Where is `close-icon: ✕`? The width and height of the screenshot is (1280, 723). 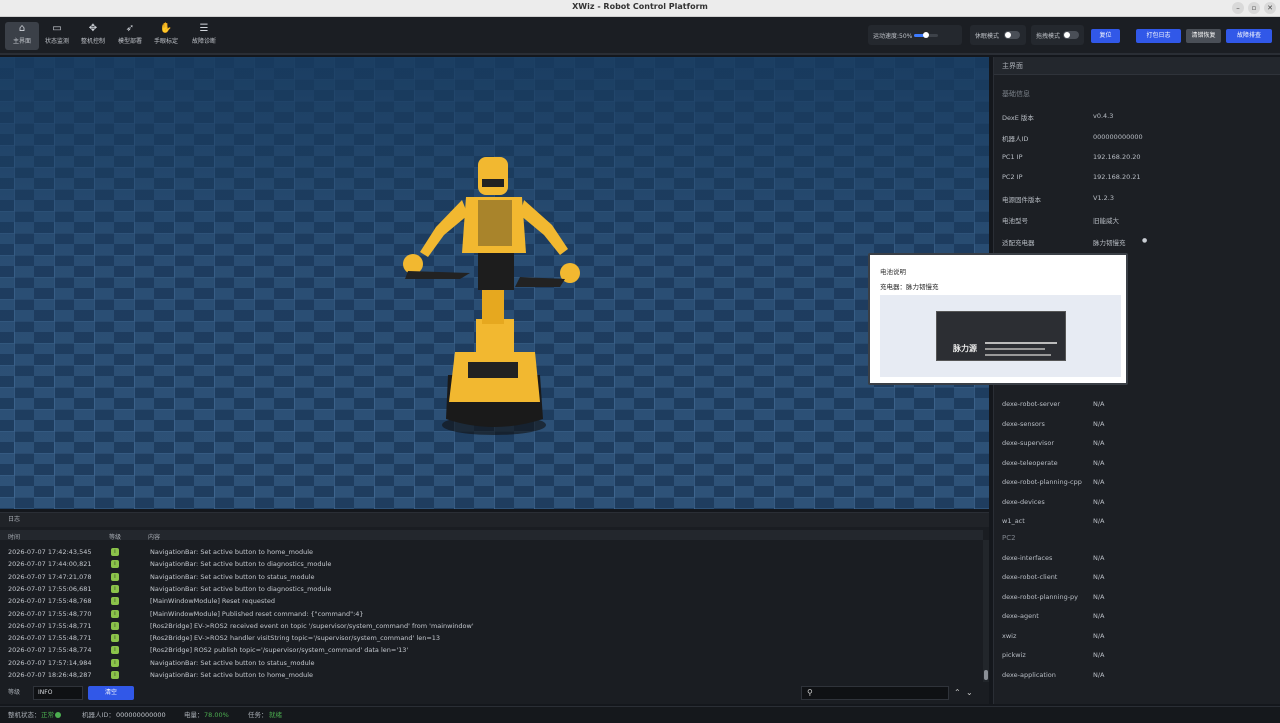 close-icon: ✕ is located at coordinates (1270, 8).